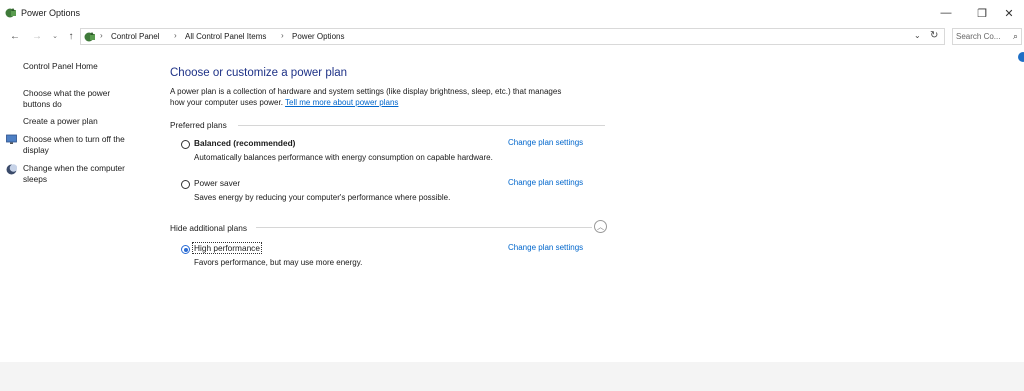  What do you see at coordinates (185, 184) in the screenshot?
I see `radio-power-saver` at bounding box center [185, 184].